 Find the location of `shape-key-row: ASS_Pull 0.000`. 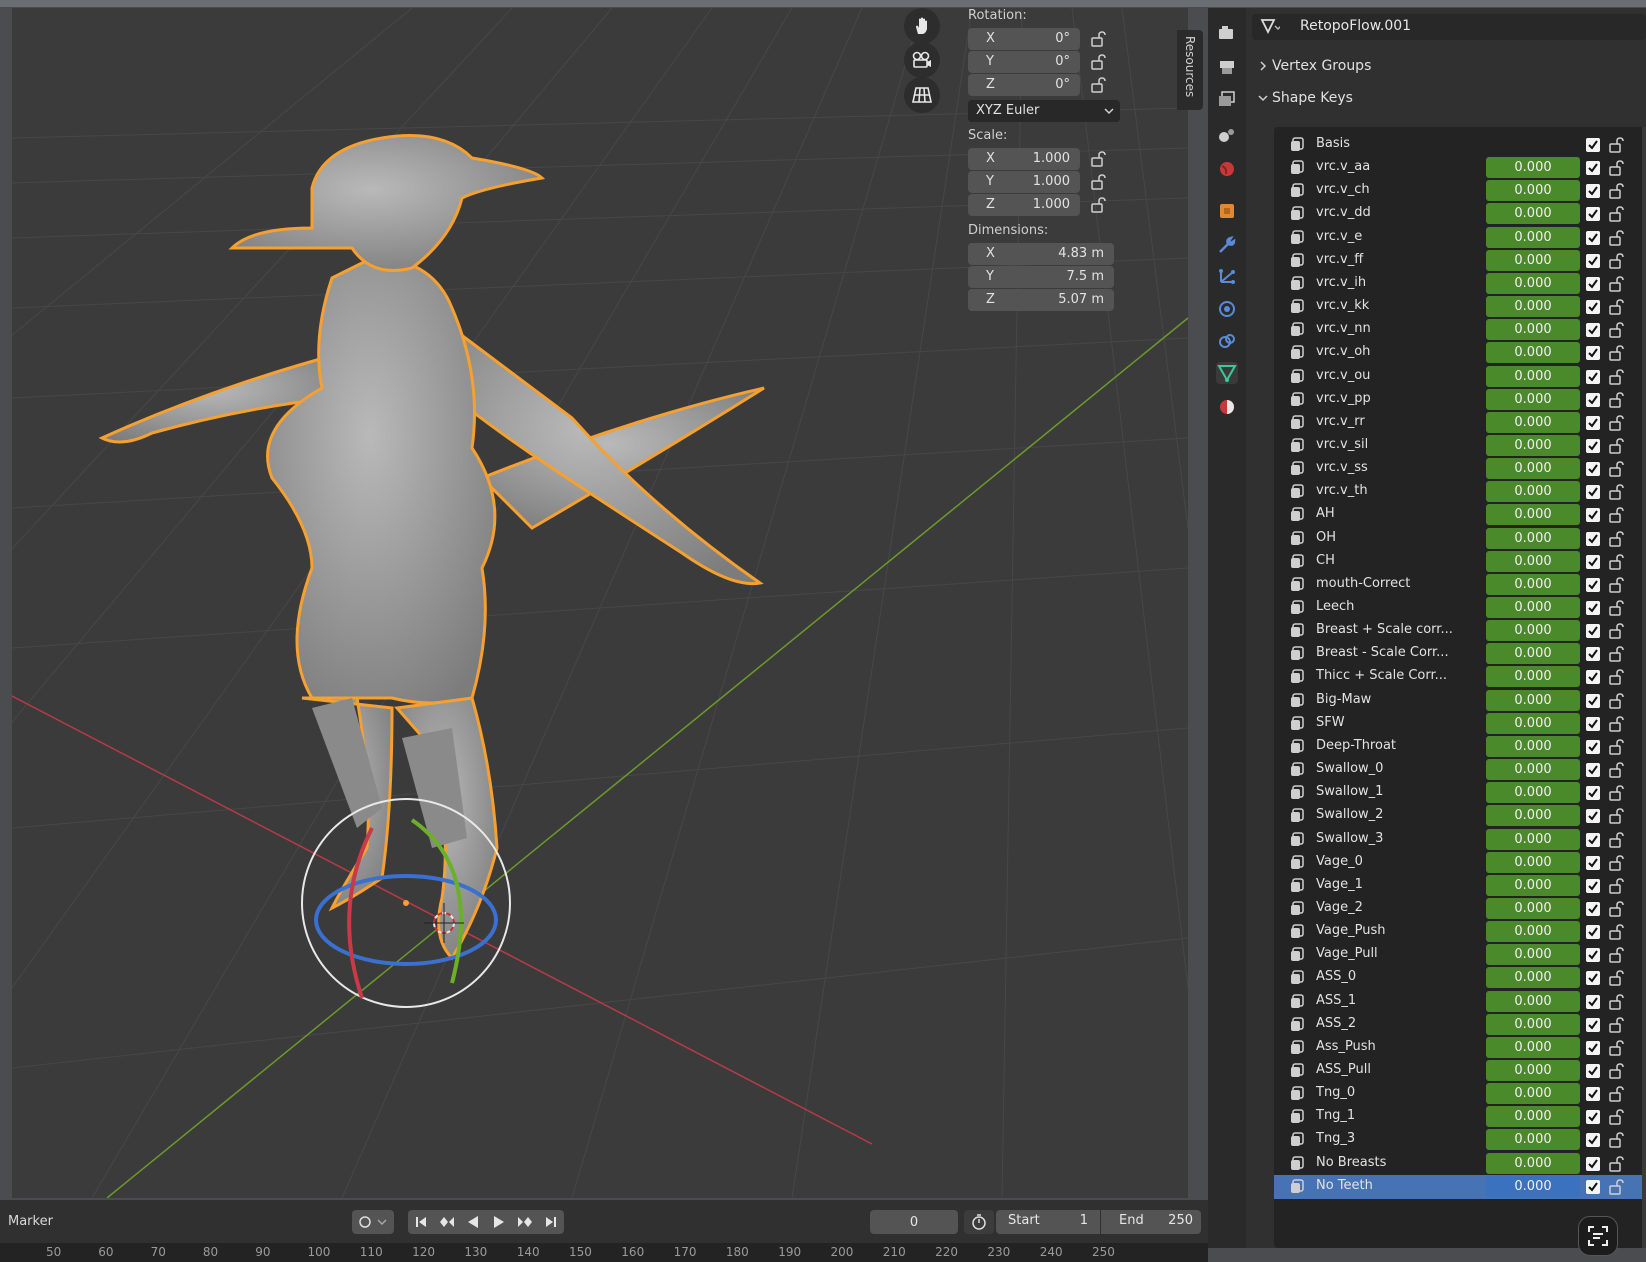

shape-key-row: ASS_Pull 0.000 is located at coordinates (1460, 1071).